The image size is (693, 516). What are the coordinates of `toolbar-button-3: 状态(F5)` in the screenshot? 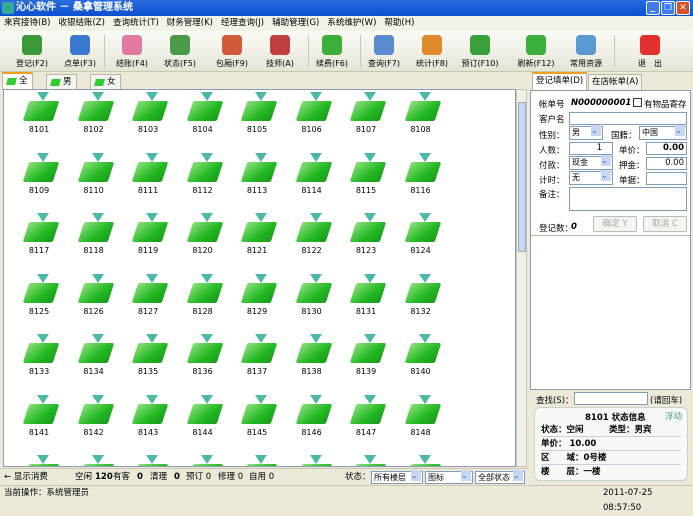 It's located at (180, 52).